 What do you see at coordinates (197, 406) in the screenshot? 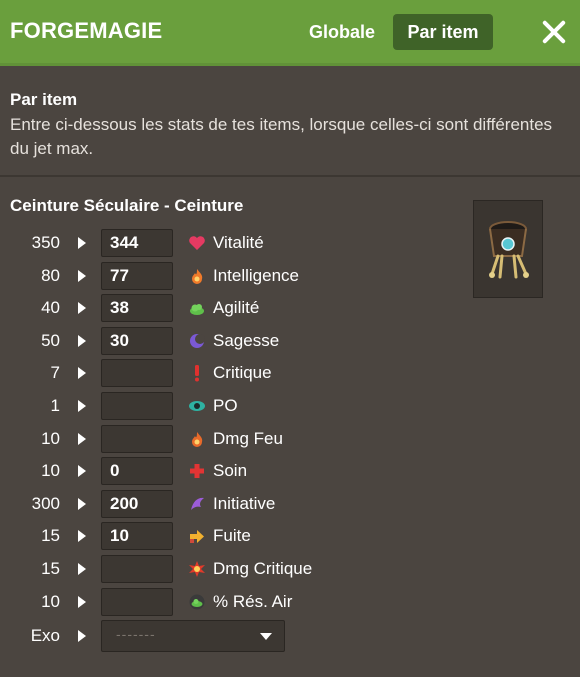
I see `eye-icon` at bounding box center [197, 406].